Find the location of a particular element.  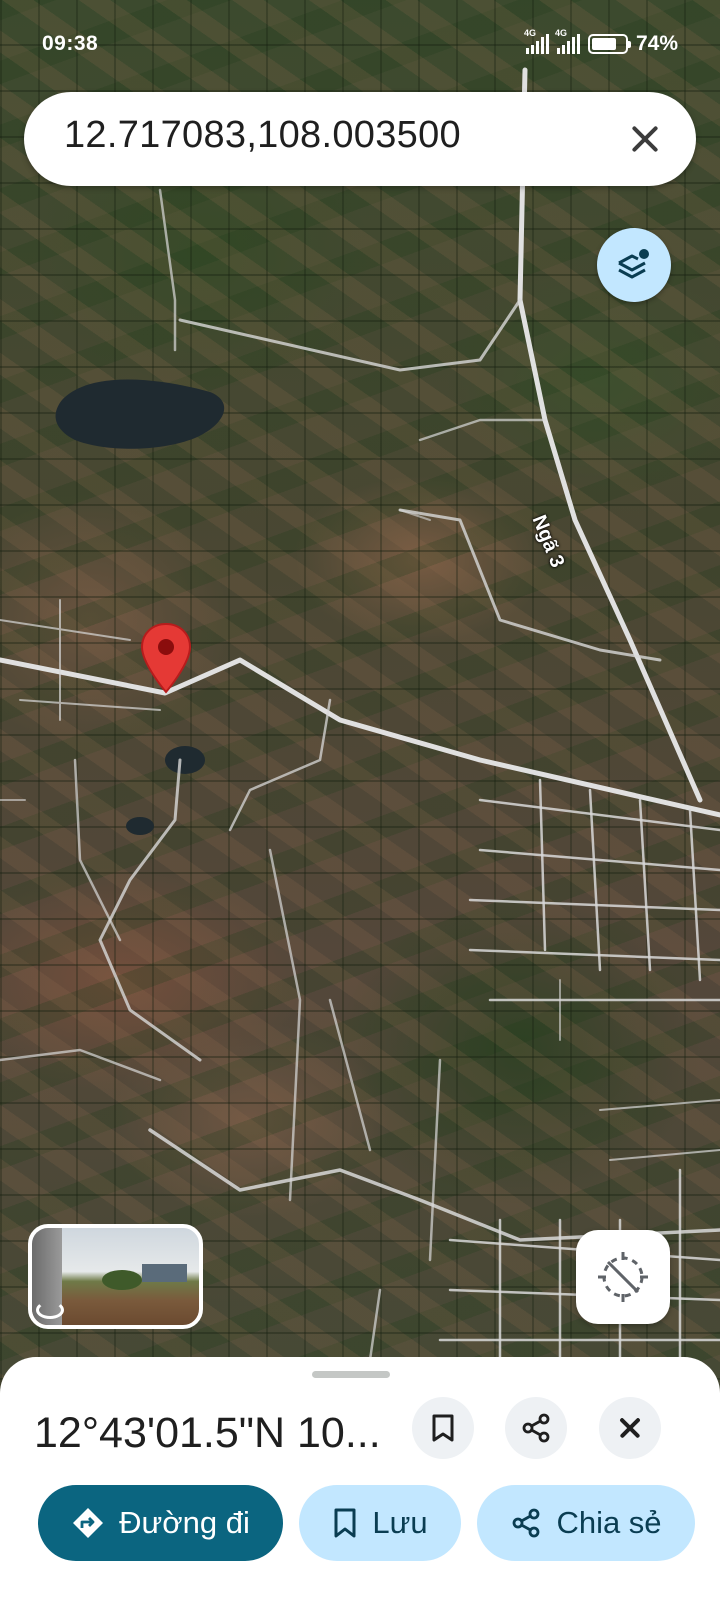

location-pin-icon is located at coordinates (166, 658).